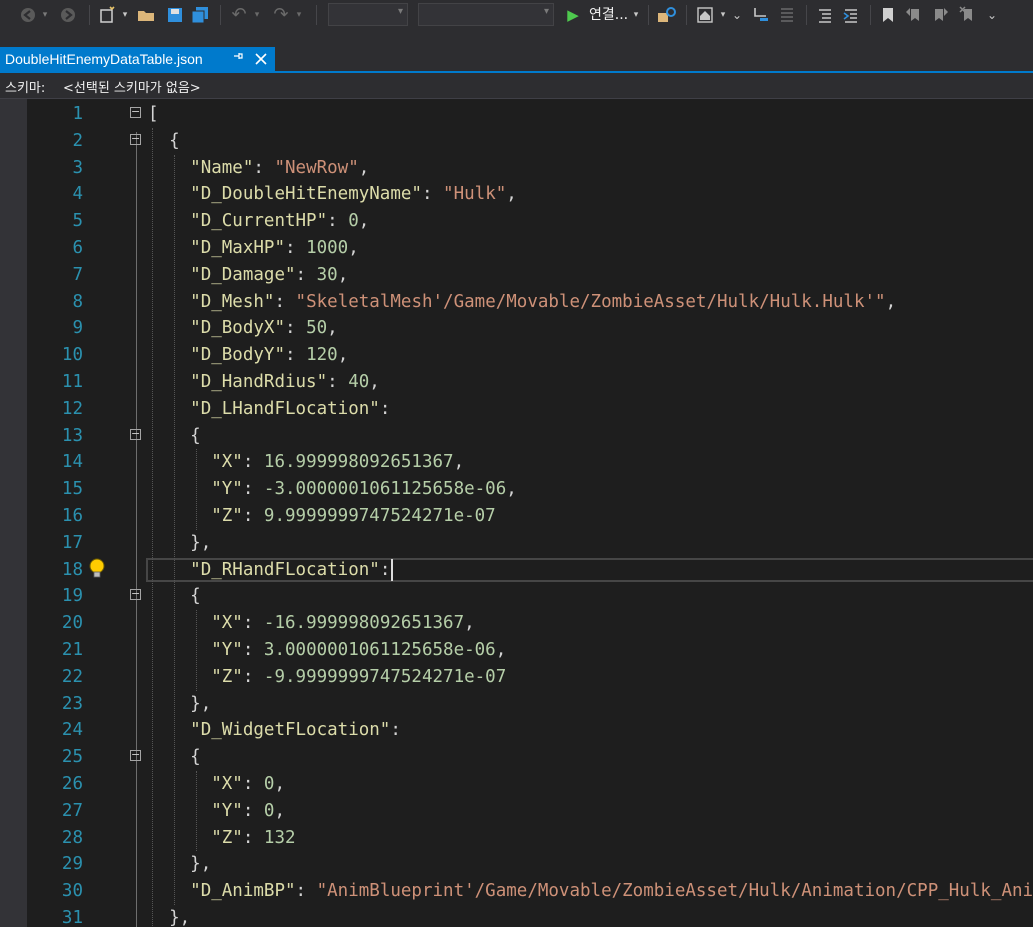 This screenshot has height=927, width=1033. I want to click on new-project-icon, so click(107, 15).